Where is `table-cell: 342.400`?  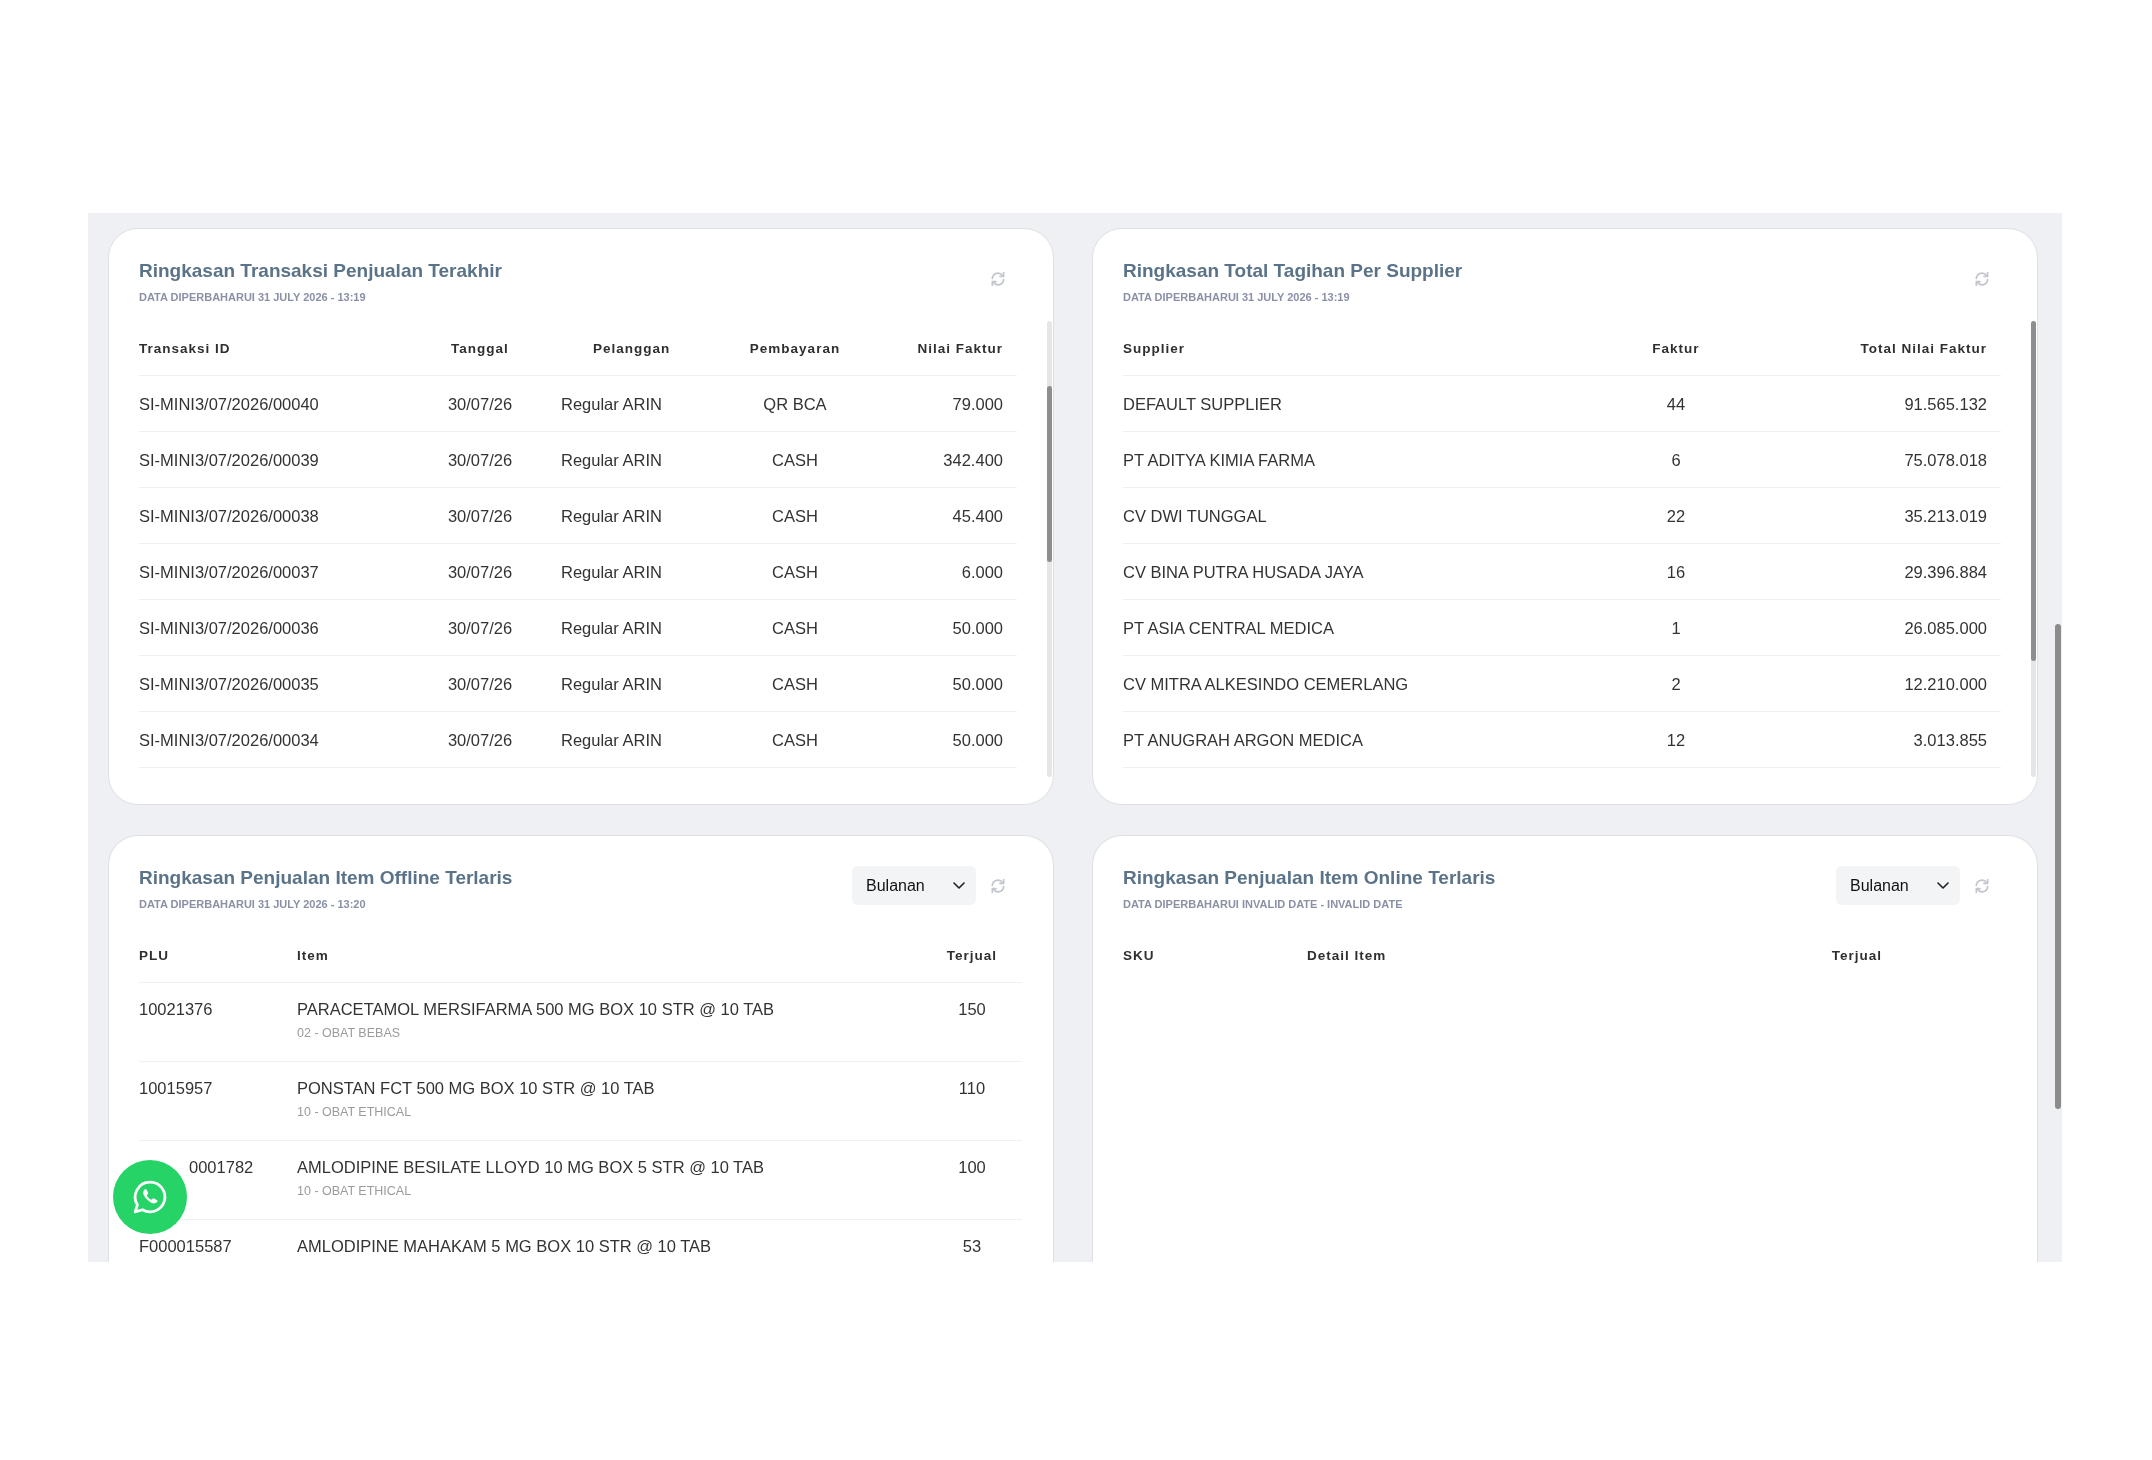
table-cell: 342.400 is located at coordinates (973, 459).